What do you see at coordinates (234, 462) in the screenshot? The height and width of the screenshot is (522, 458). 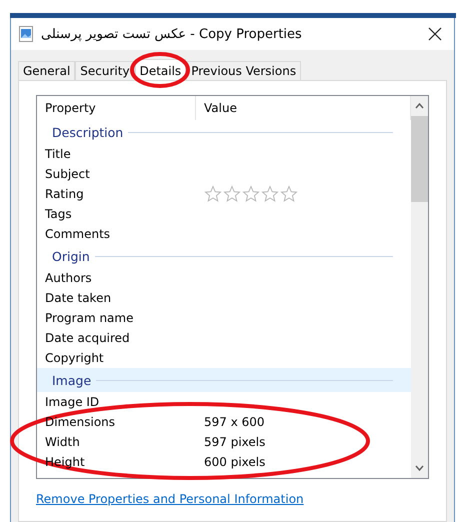 I see `property-value: 600 pixels` at bounding box center [234, 462].